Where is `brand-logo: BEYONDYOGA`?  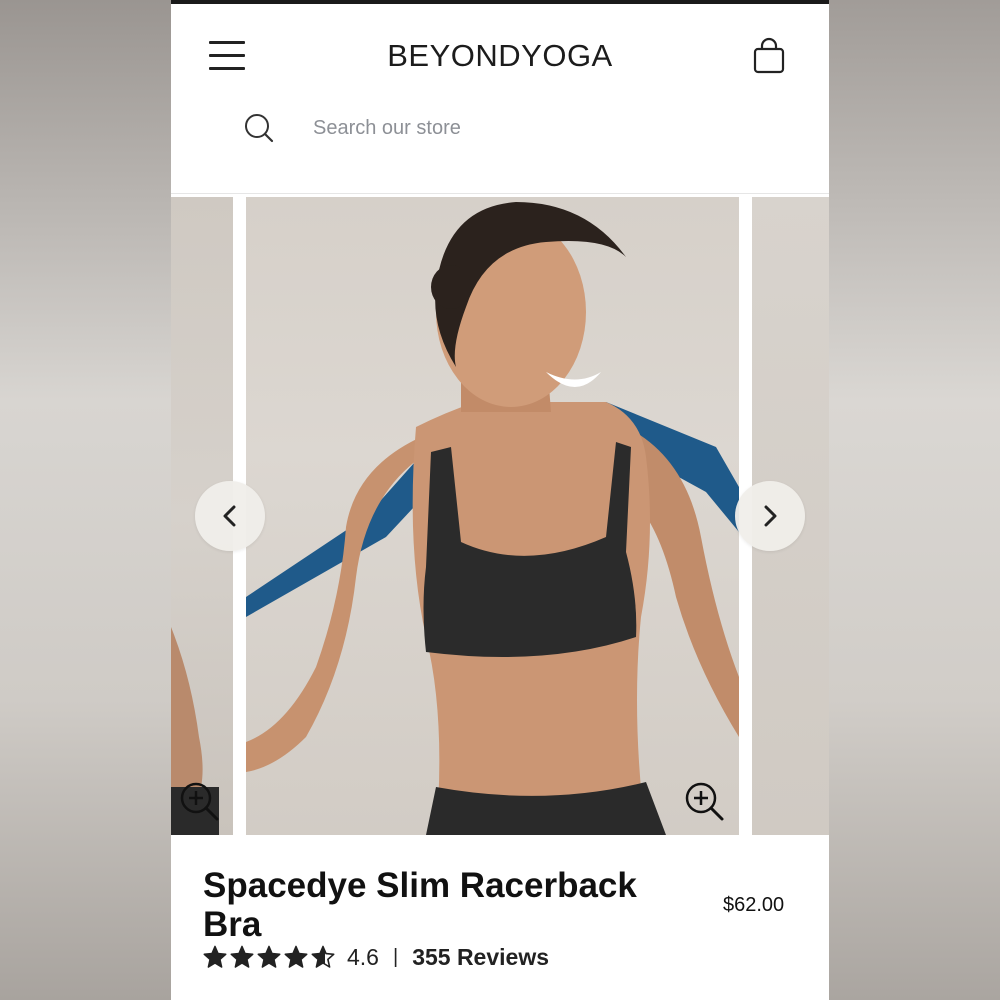 brand-logo: BEYONDYOGA is located at coordinates (500, 56).